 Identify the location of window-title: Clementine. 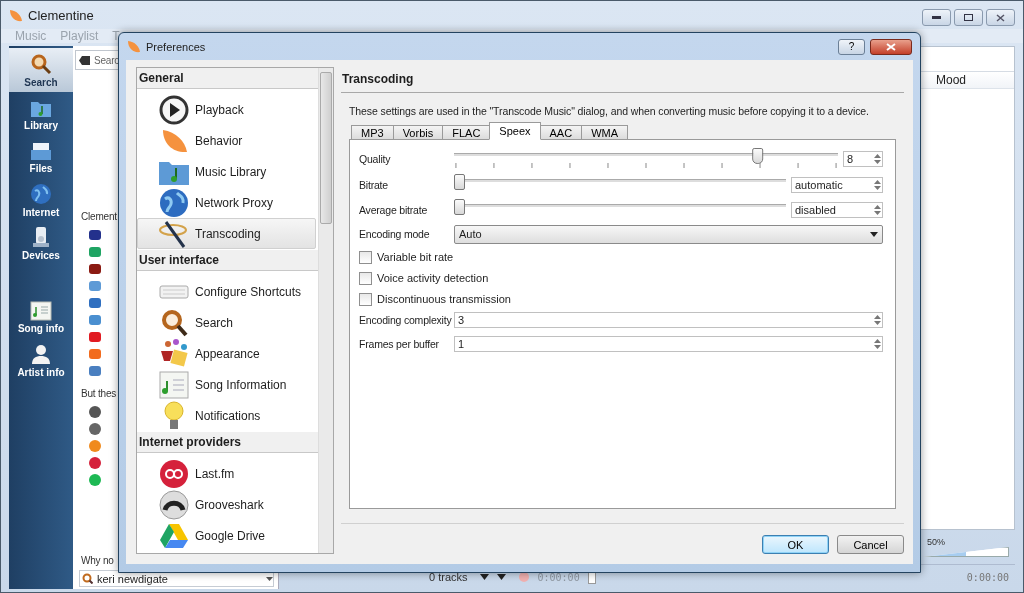
(61, 15).